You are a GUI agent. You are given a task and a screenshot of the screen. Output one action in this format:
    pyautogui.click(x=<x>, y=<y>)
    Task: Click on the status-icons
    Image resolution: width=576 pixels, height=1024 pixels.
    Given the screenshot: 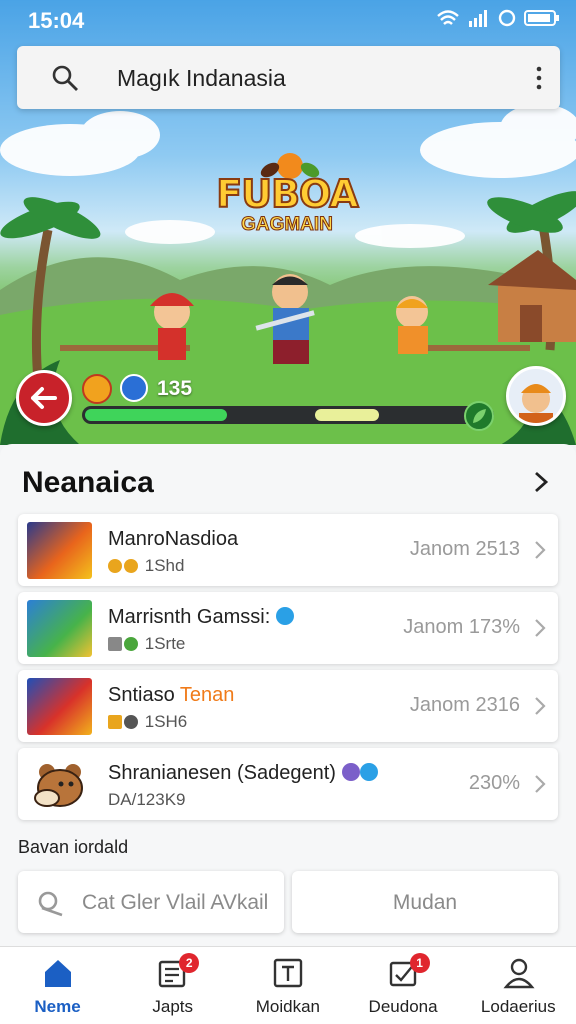 What is the action you would take?
    pyautogui.click(x=498, y=18)
    